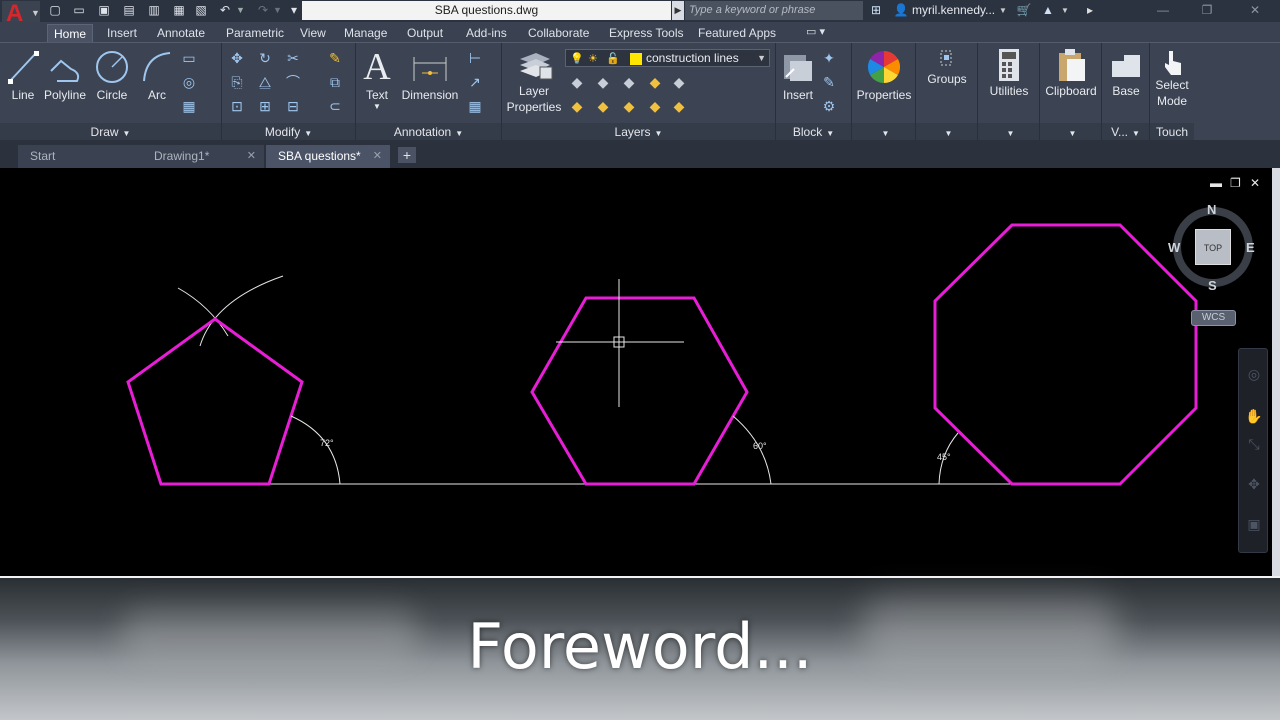  I want to click on block-panel-title: Block ▼, so click(813, 132).